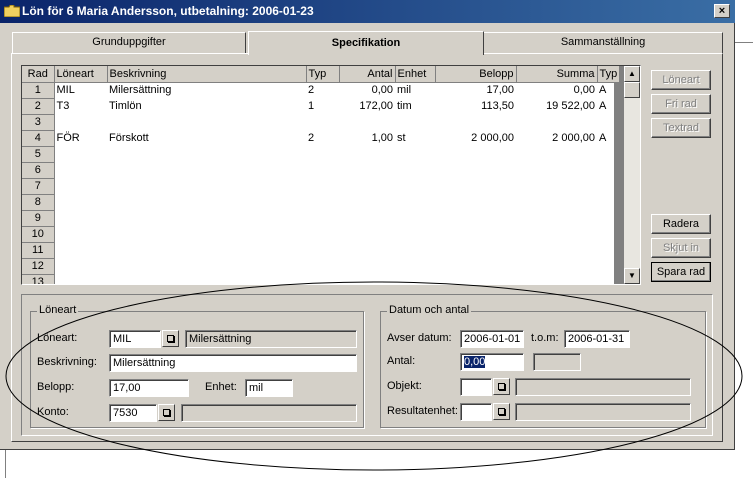 The height and width of the screenshot is (478, 753). Describe the element at coordinates (681, 128) in the screenshot. I see `textrad-button: Textrad` at that location.